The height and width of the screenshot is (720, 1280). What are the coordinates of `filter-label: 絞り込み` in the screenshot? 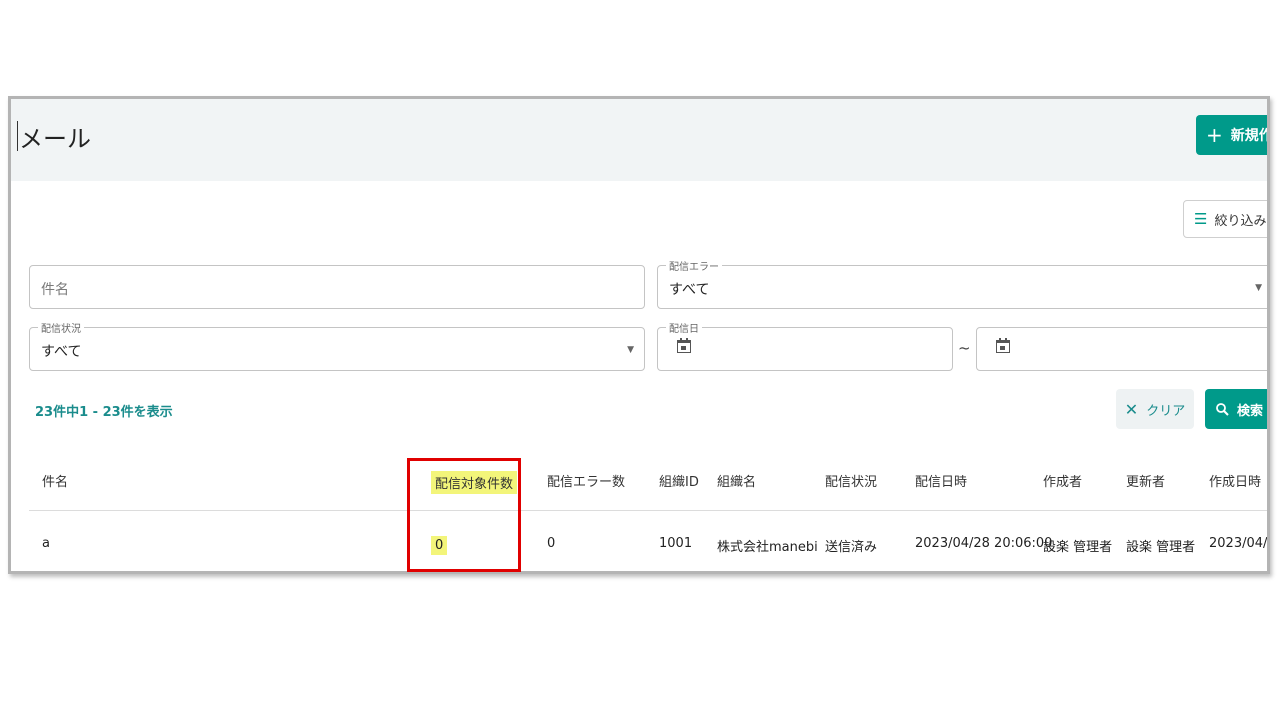 It's located at (1240, 221).